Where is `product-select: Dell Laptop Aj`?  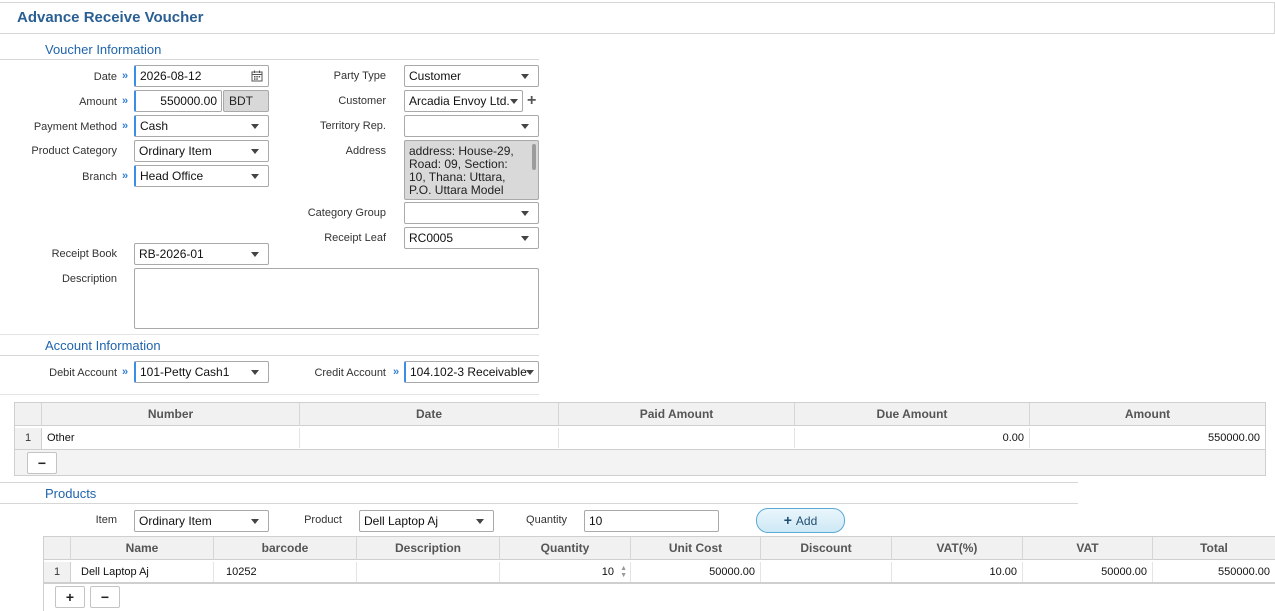
product-select: Dell Laptop Aj is located at coordinates (426, 521).